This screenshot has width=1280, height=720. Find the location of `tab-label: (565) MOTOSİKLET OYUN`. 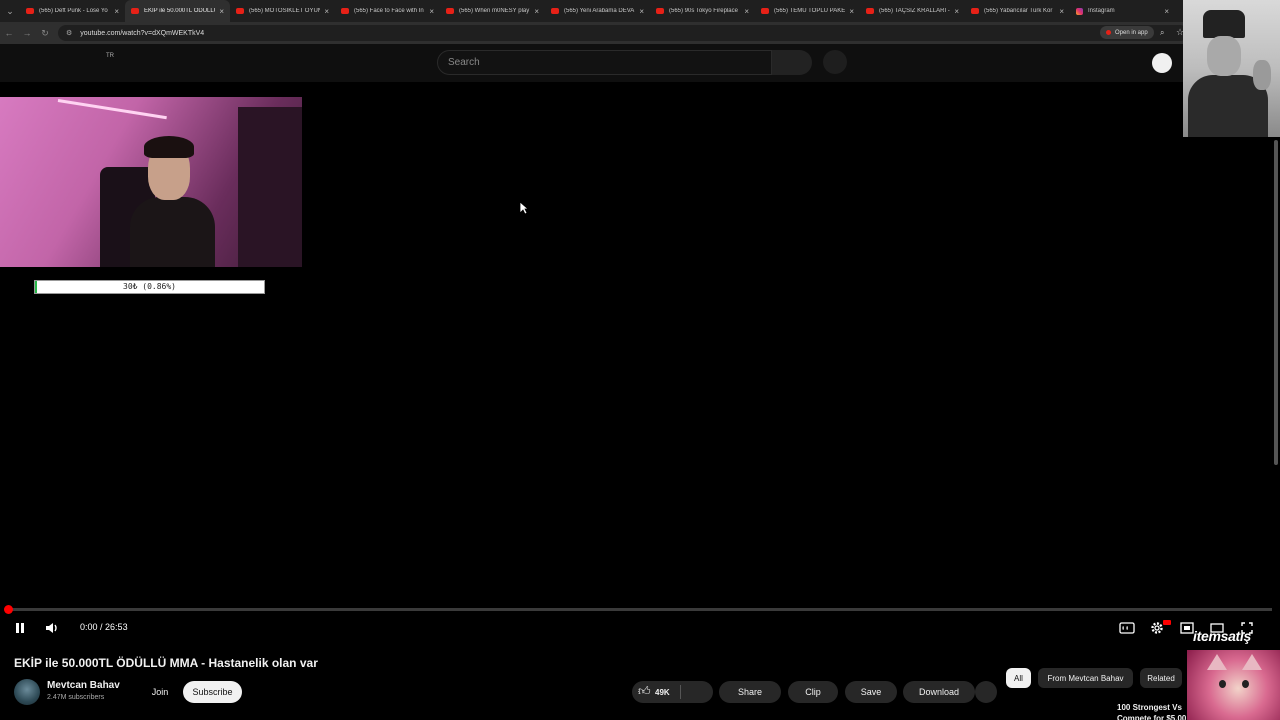

tab-label: (565) MOTOSİKLET OYUN is located at coordinates (285, 11).